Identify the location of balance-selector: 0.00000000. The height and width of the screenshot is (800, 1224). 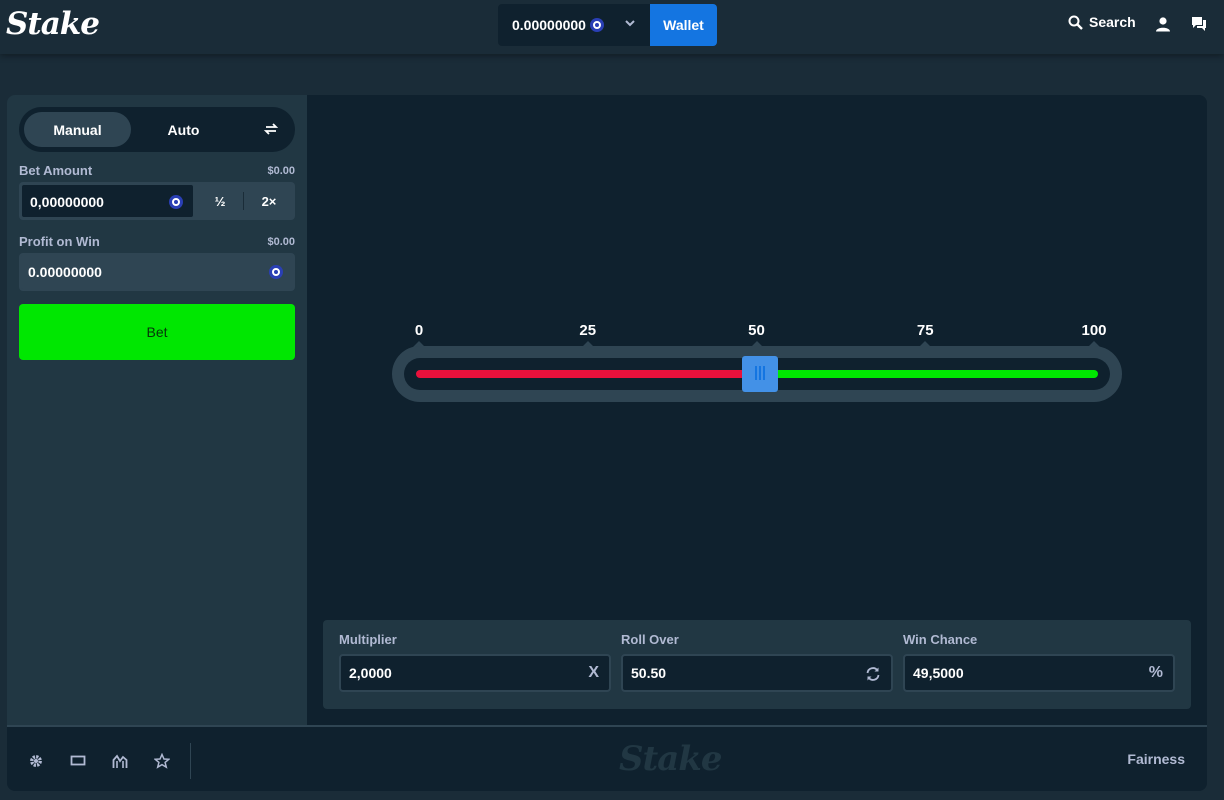
(574, 25).